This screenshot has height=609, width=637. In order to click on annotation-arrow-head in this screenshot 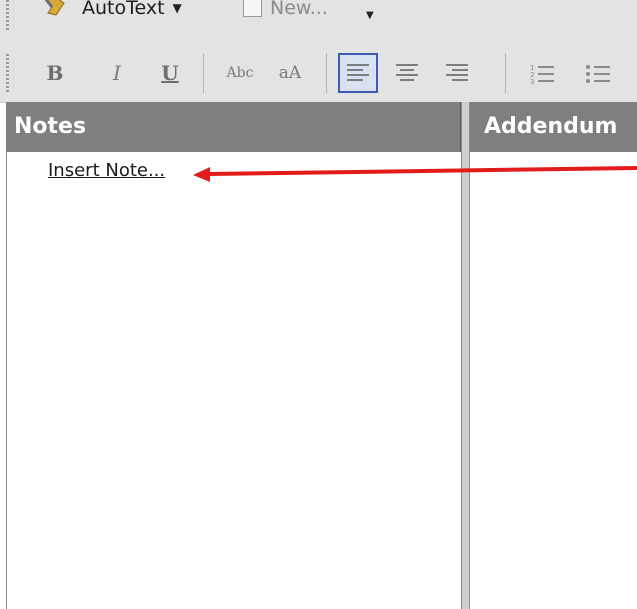, I will do `click(201, 174)`.